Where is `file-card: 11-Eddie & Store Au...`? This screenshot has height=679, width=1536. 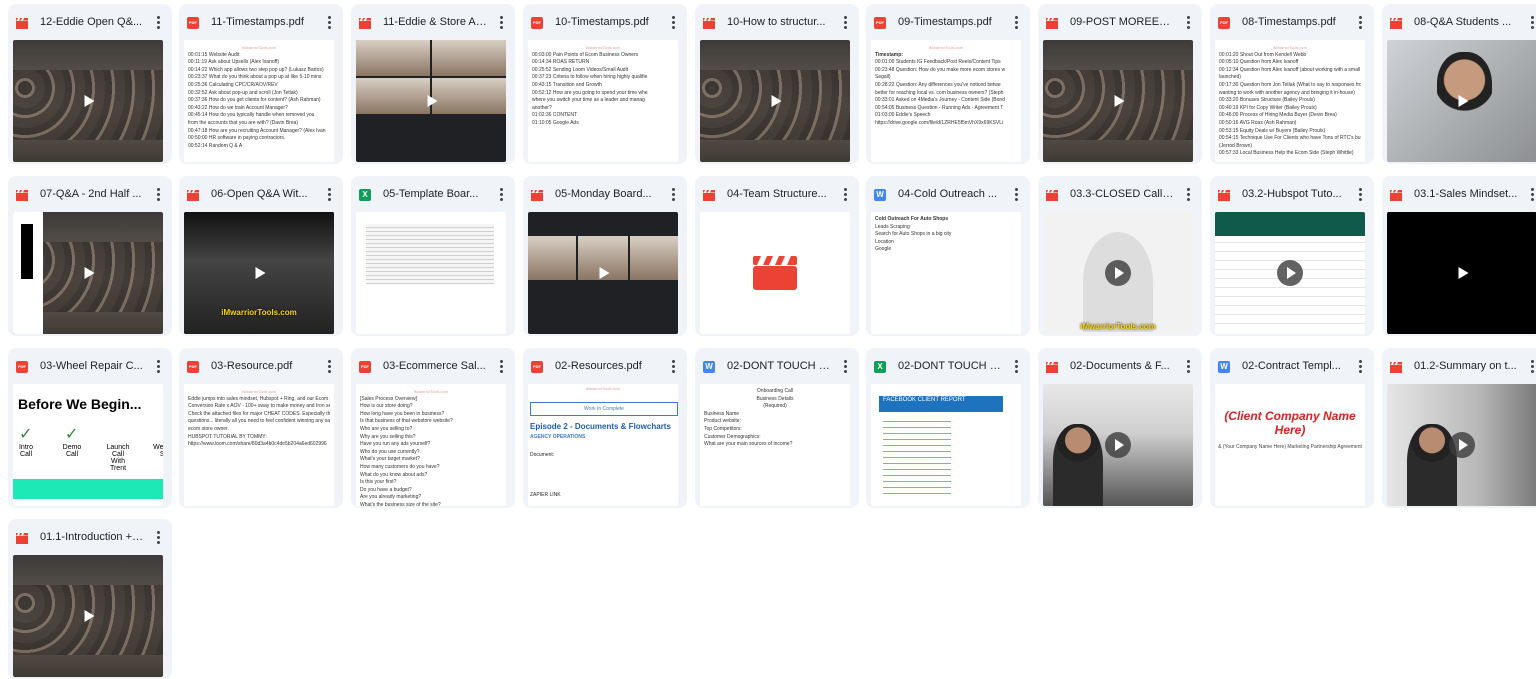
file-card: 11-Eddie & Store Au... is located at coordinates (433, 84).